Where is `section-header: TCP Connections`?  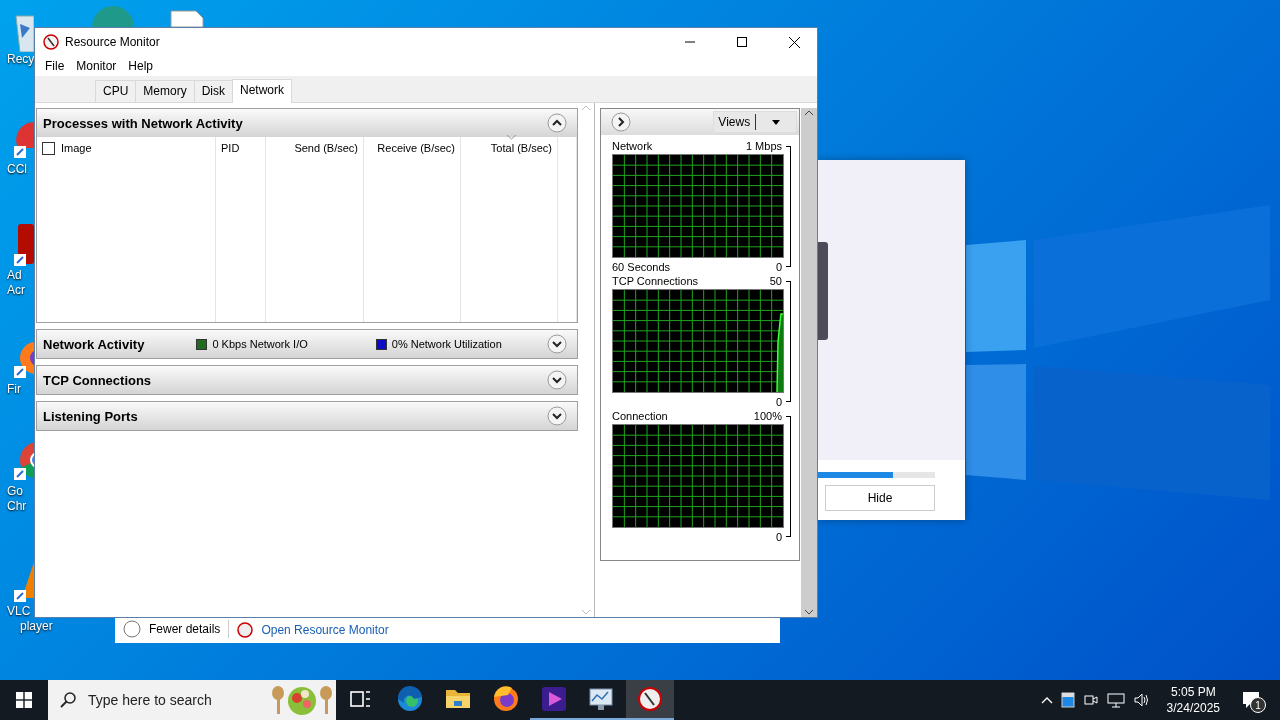 section-header: TCP Connections is located at coordinates (307, 380).